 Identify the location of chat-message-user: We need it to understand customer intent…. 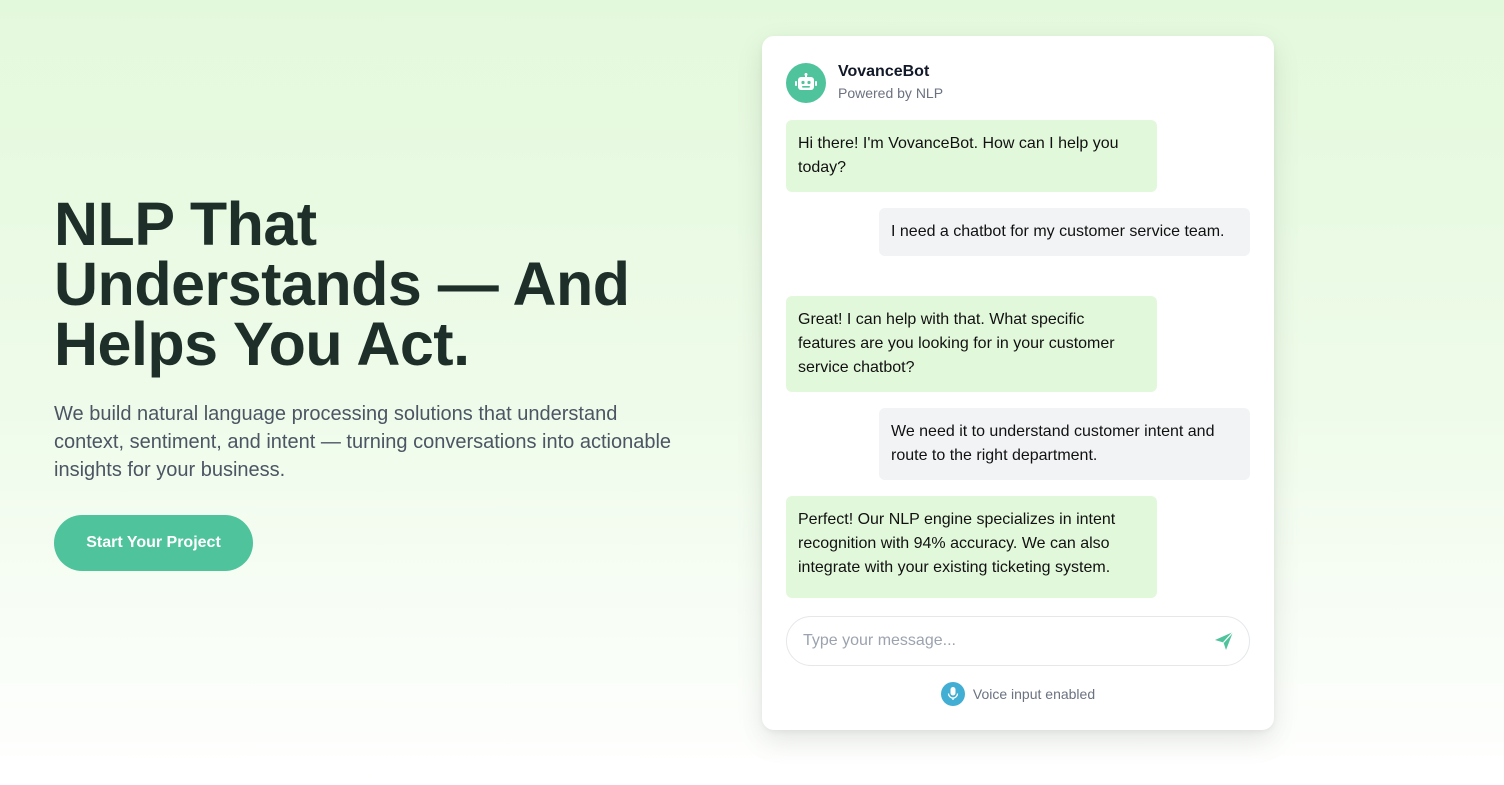
(1064, 444).